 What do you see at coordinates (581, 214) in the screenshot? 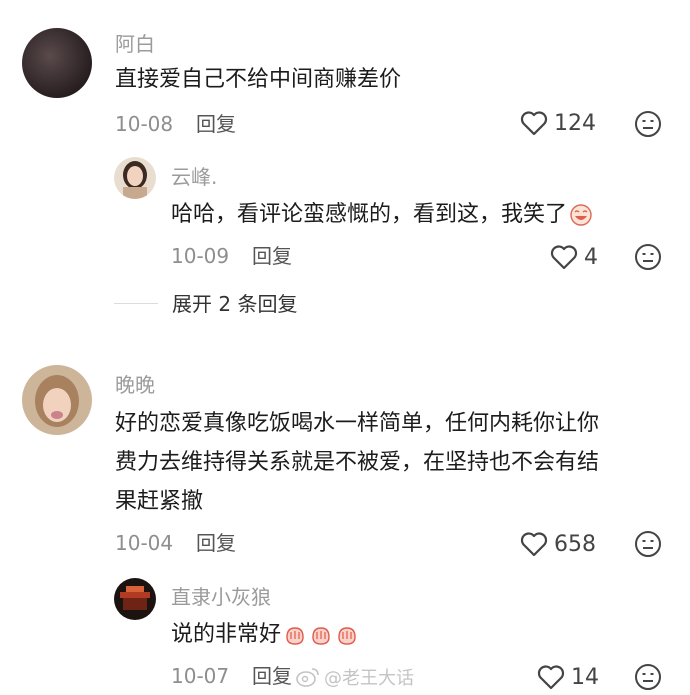
I see `laughing-face-emoji` at bounding box center [581, 214].